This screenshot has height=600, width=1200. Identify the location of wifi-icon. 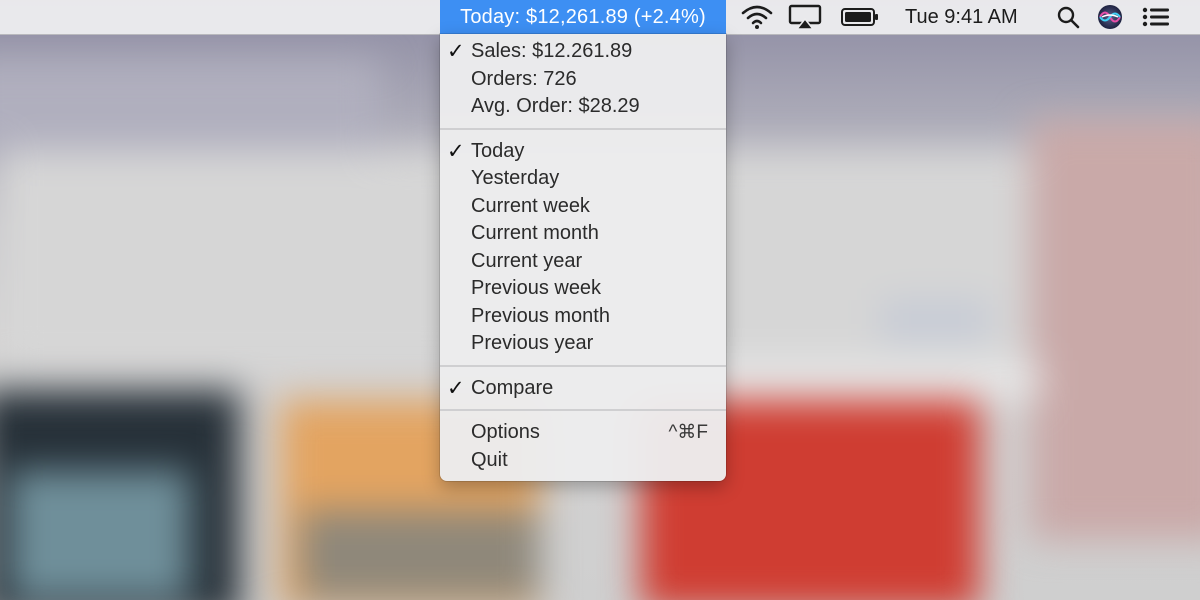
(757, 17).